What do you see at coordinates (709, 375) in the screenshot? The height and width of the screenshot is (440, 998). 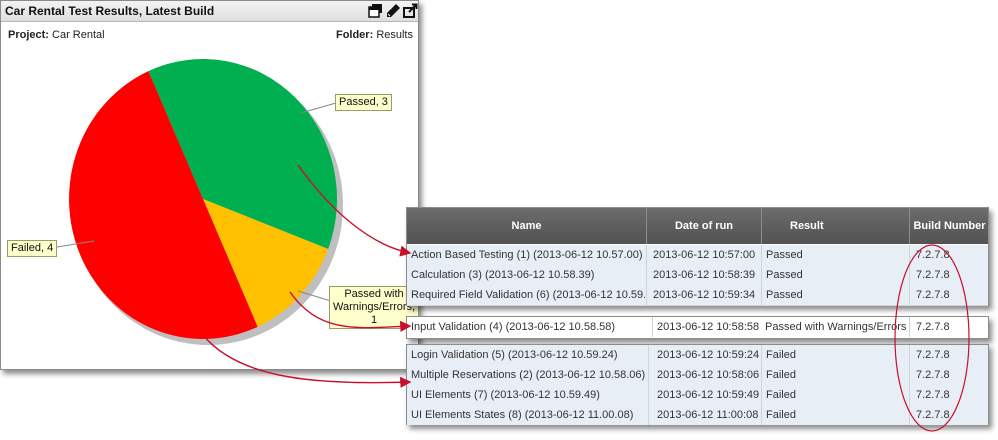 I see `cell-date: 2013-06-12 10:58:06` at bounding box center [709, 375].